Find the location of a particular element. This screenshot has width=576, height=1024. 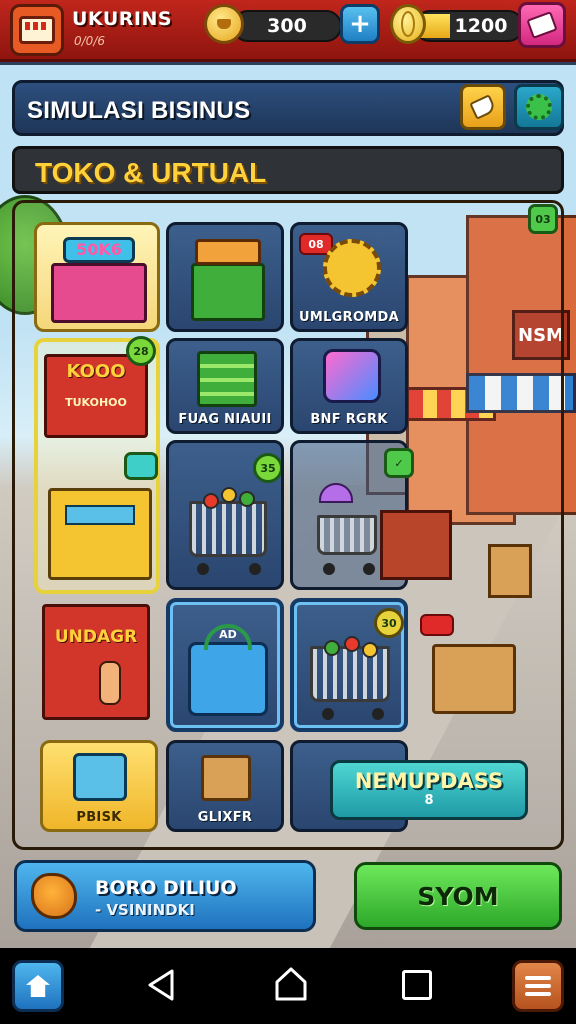

basket-icon is located at coordinates (228, 679).